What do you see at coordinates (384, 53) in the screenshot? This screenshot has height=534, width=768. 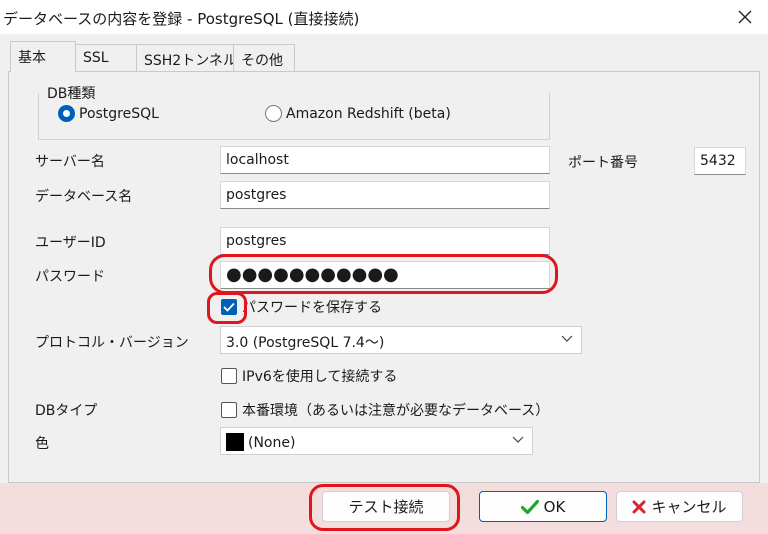 I see `tab-bar: 基本 SSL SSH2トンネル その他` at bounding box center [384, 53].